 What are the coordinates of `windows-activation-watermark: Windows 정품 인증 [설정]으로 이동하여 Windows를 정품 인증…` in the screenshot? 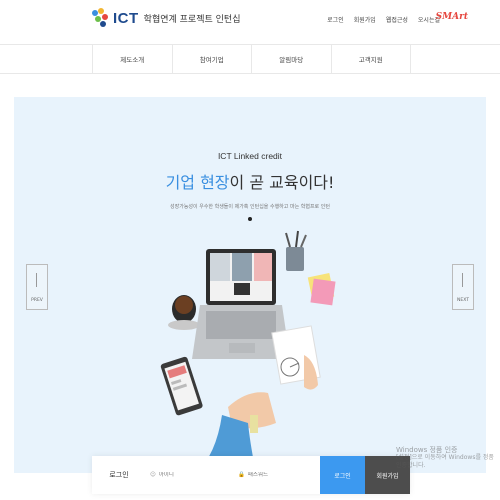 It's located at (448, 458).